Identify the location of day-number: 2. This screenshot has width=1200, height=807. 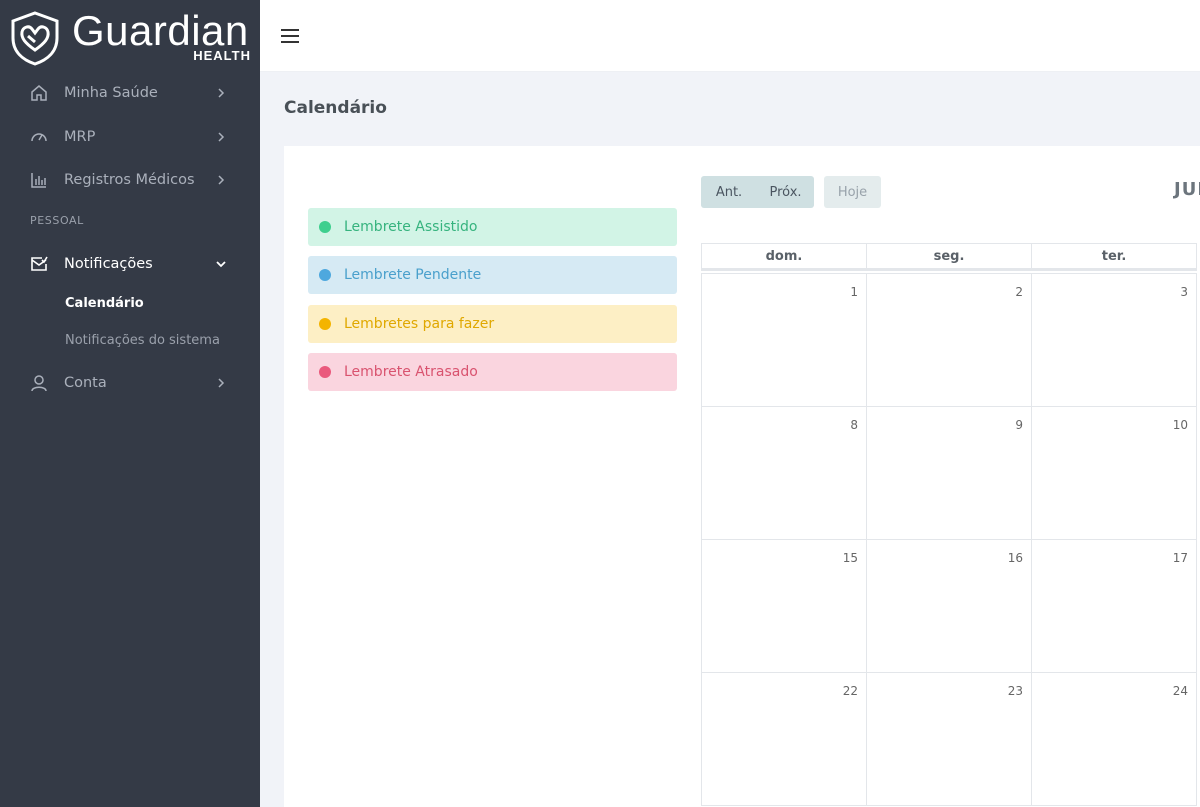
(1019, 292).